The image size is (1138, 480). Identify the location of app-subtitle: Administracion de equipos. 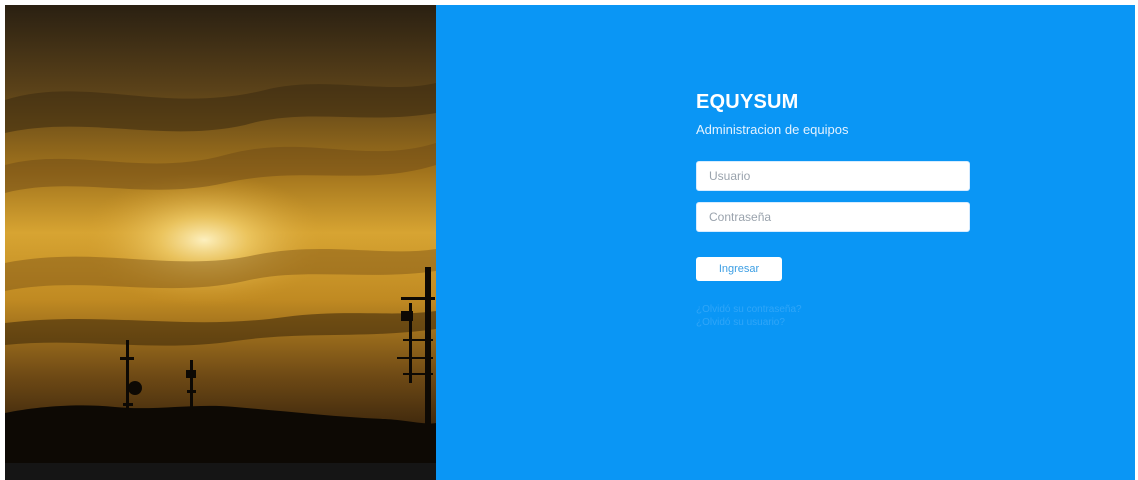
(772, 129).